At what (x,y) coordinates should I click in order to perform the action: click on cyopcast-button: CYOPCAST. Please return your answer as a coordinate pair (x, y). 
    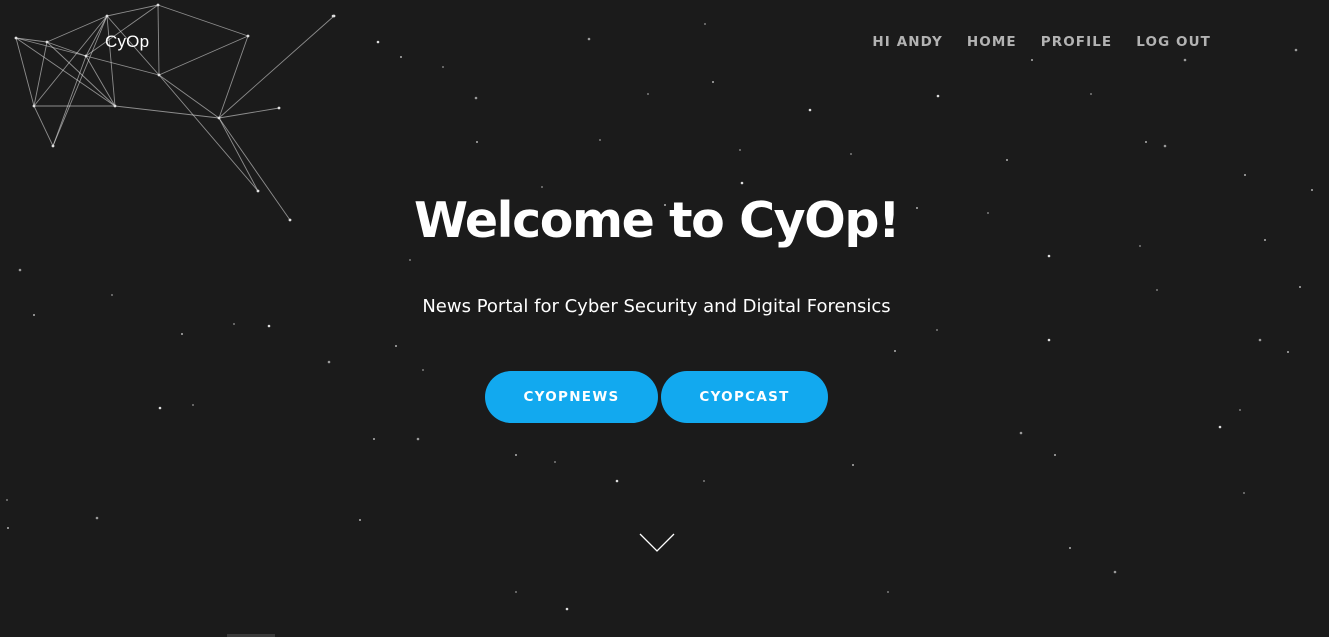
    Looking at the image, I should click on (744, 397).